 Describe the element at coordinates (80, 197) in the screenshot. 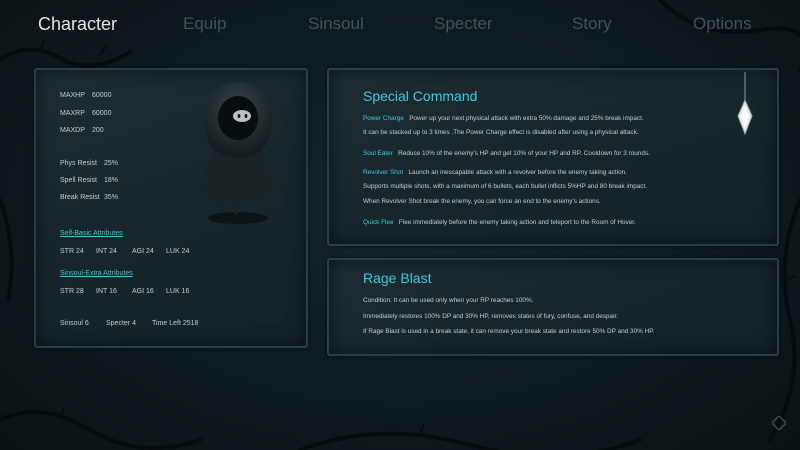

I see `resist-label: Break Resist` at that location.